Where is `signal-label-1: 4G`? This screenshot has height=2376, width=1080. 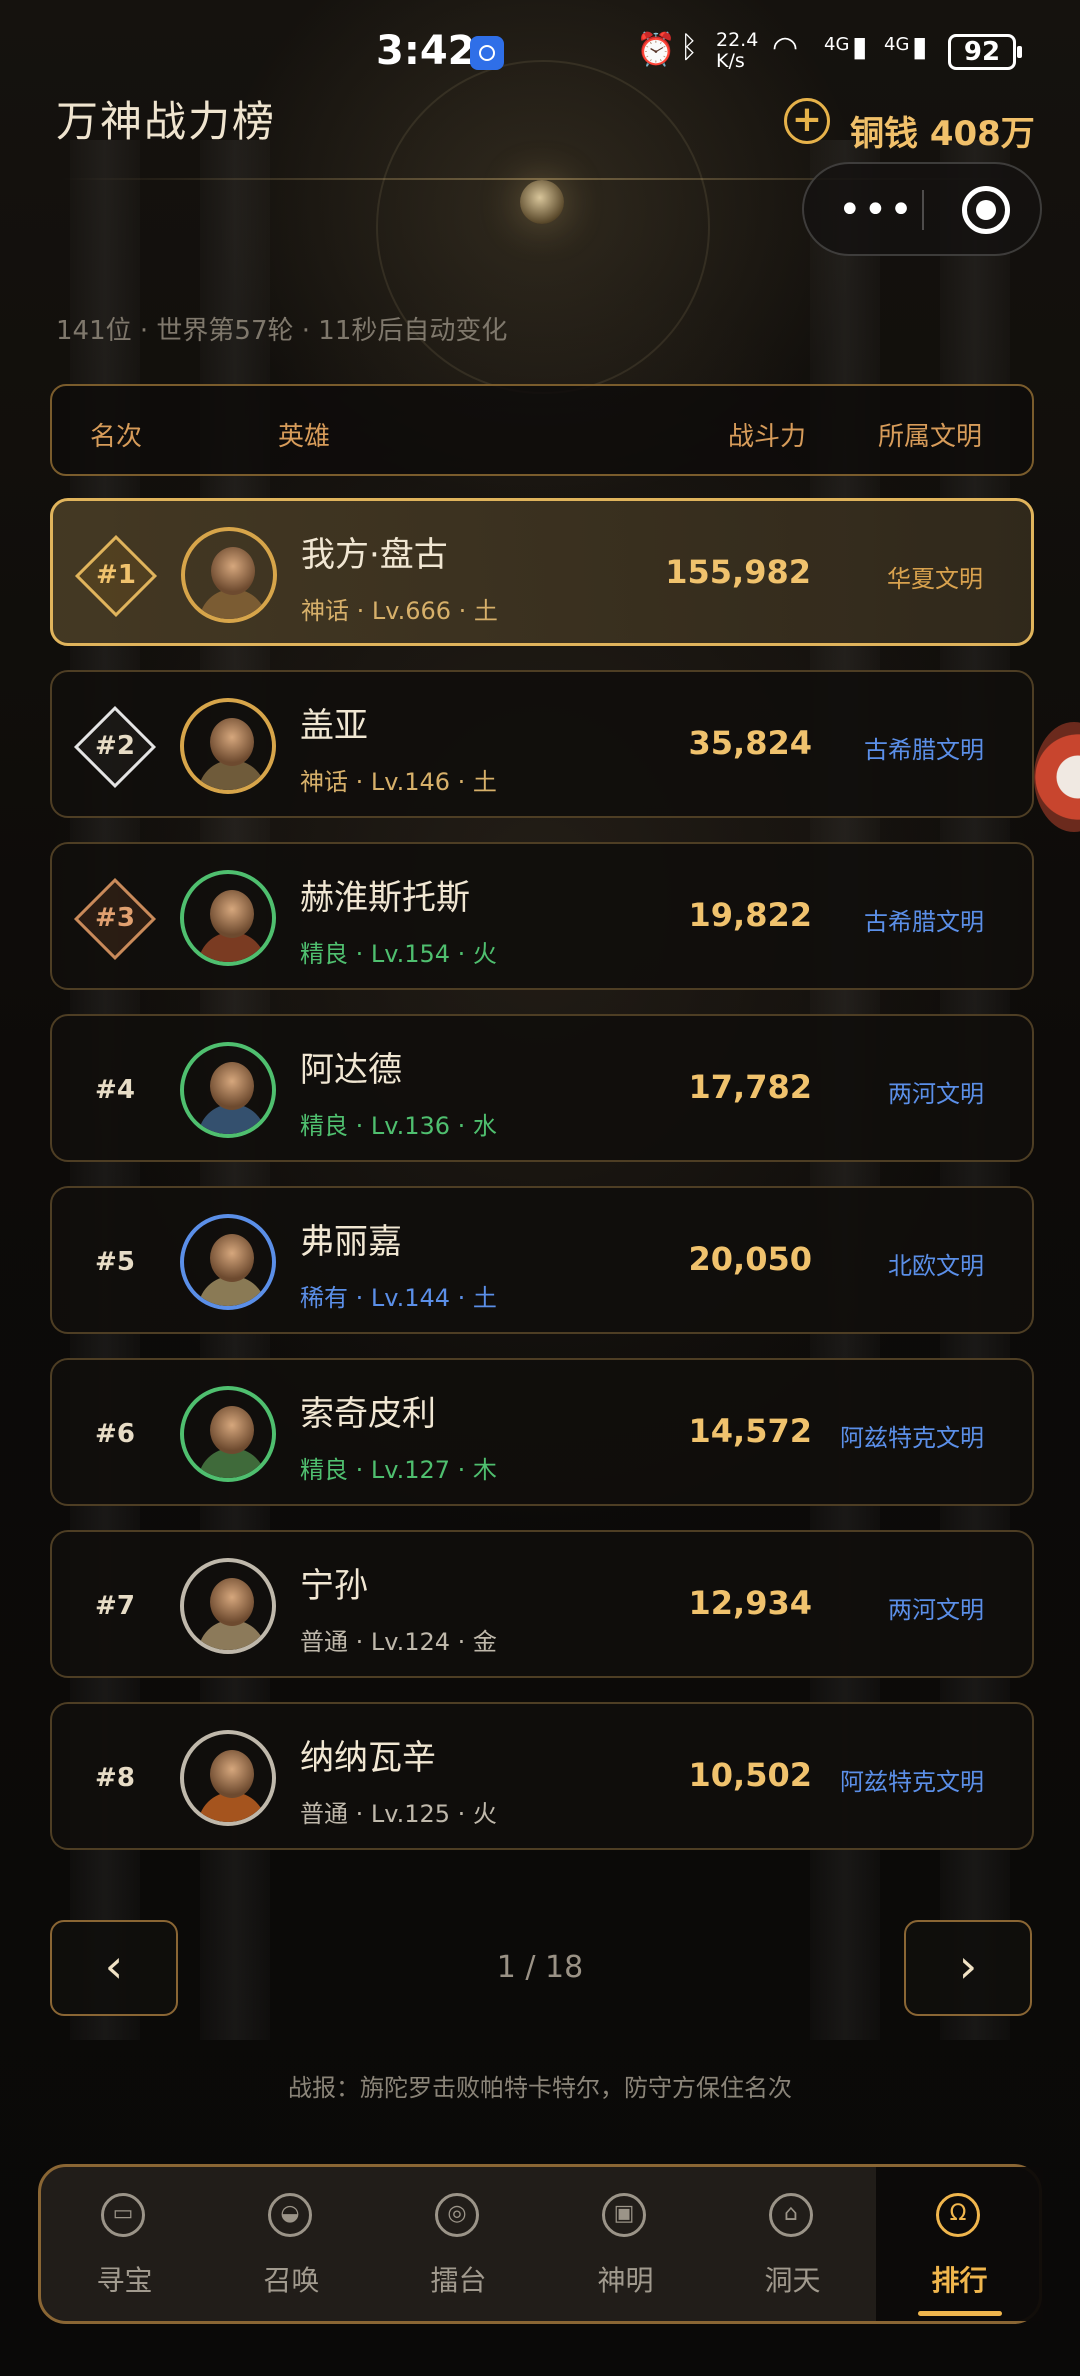 signal-label-1: 4G is located at coordinates (837, 44).